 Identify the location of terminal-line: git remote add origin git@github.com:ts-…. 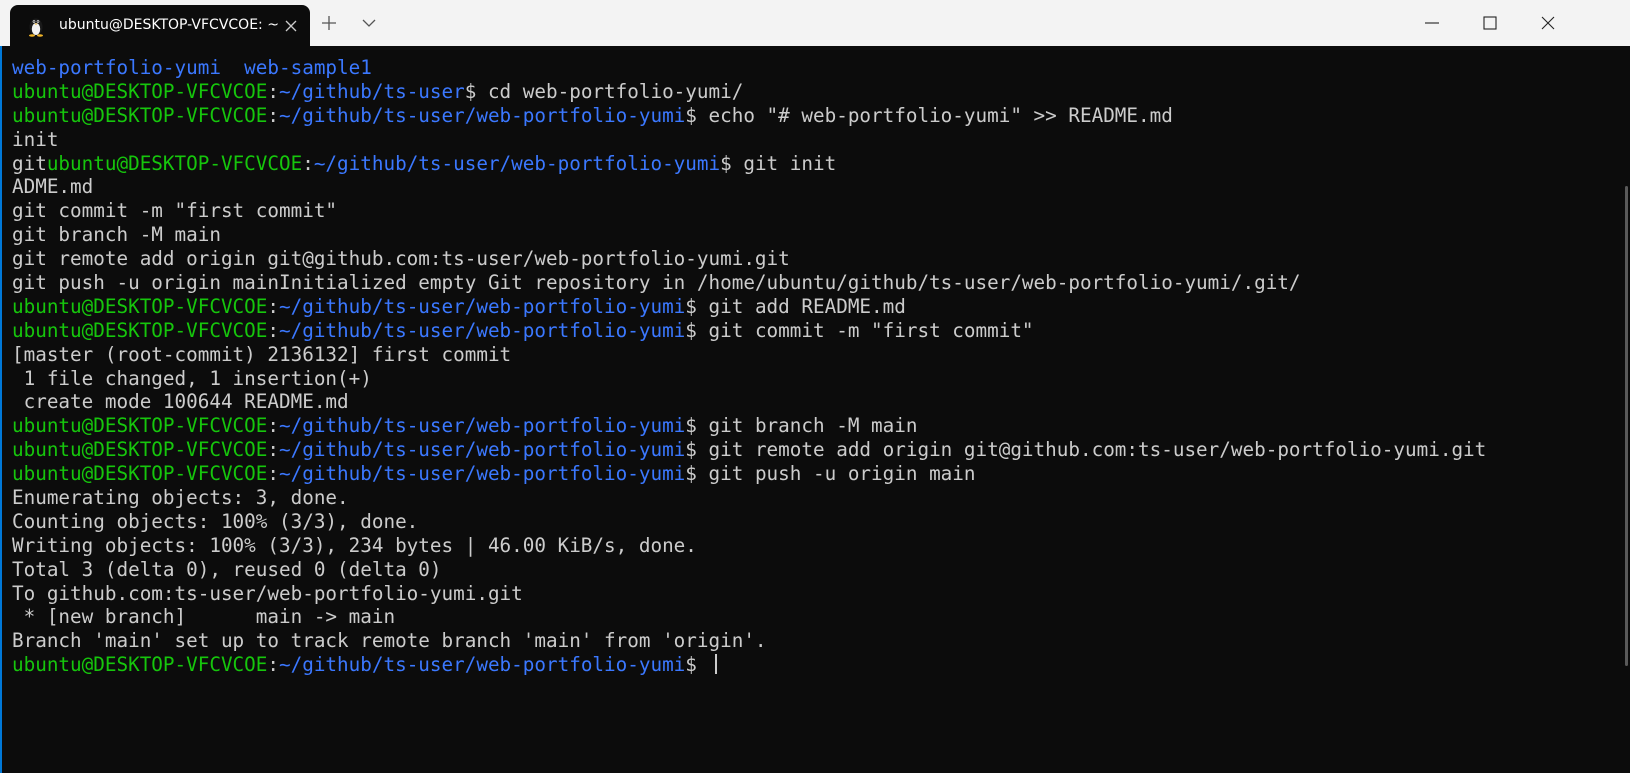
(749, 259).